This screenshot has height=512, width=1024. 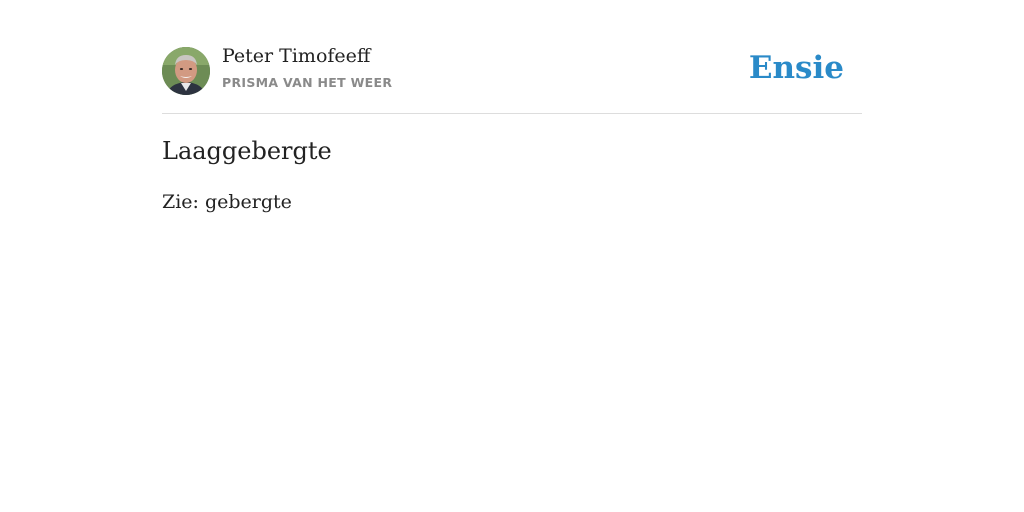 I want to click on author-name: Peter Timofeeff, so click(x=296, y=56).